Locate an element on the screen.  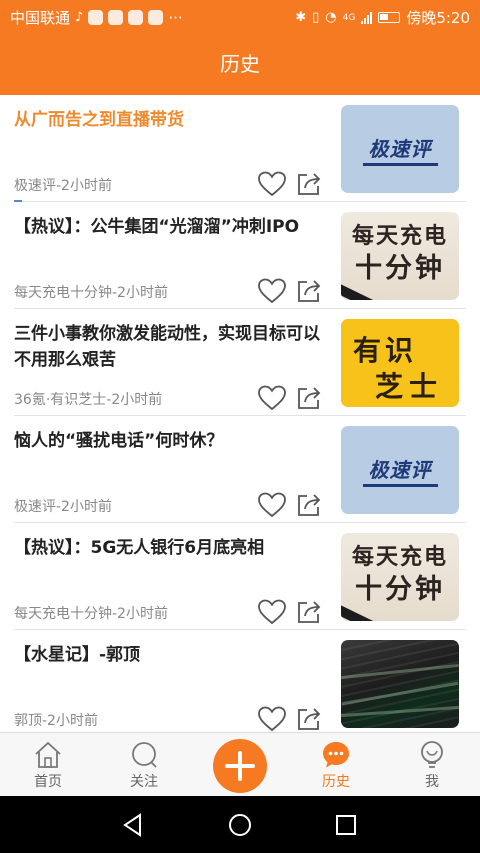
item-title: 从广而告之到直播带货 is located at coordinates (170, 120).